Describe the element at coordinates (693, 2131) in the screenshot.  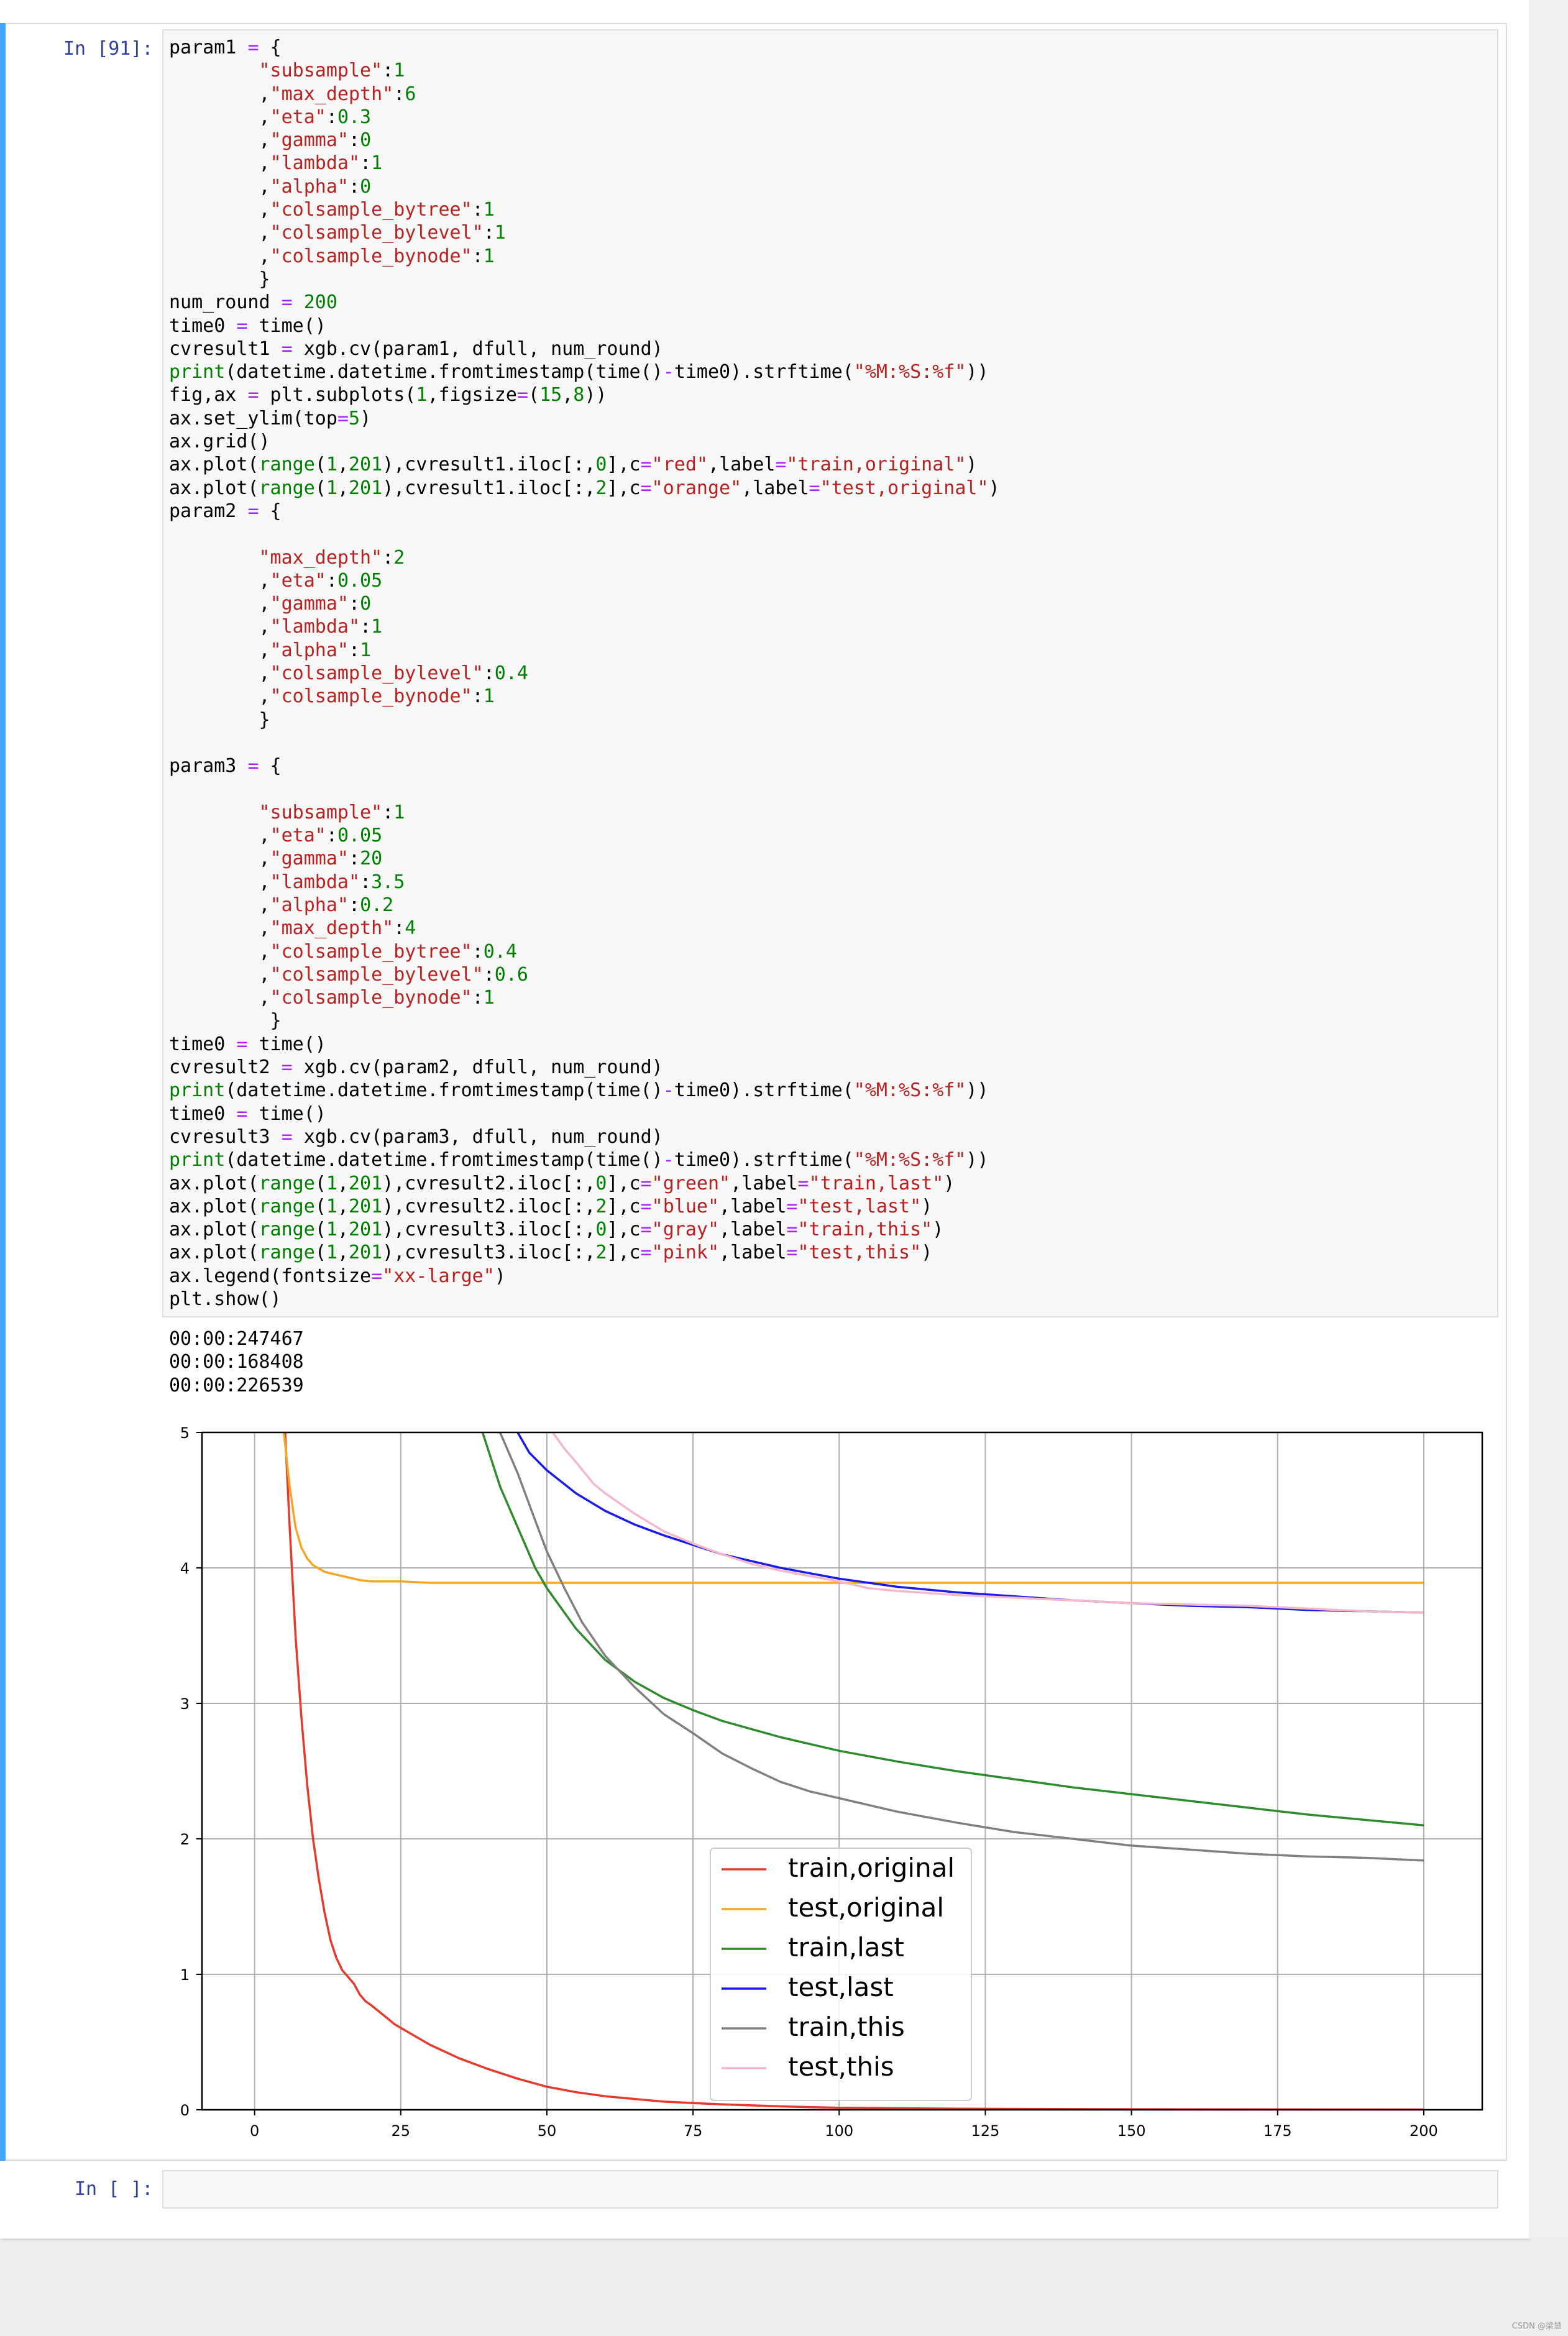
I see `x-tick-label: 75` at that location.